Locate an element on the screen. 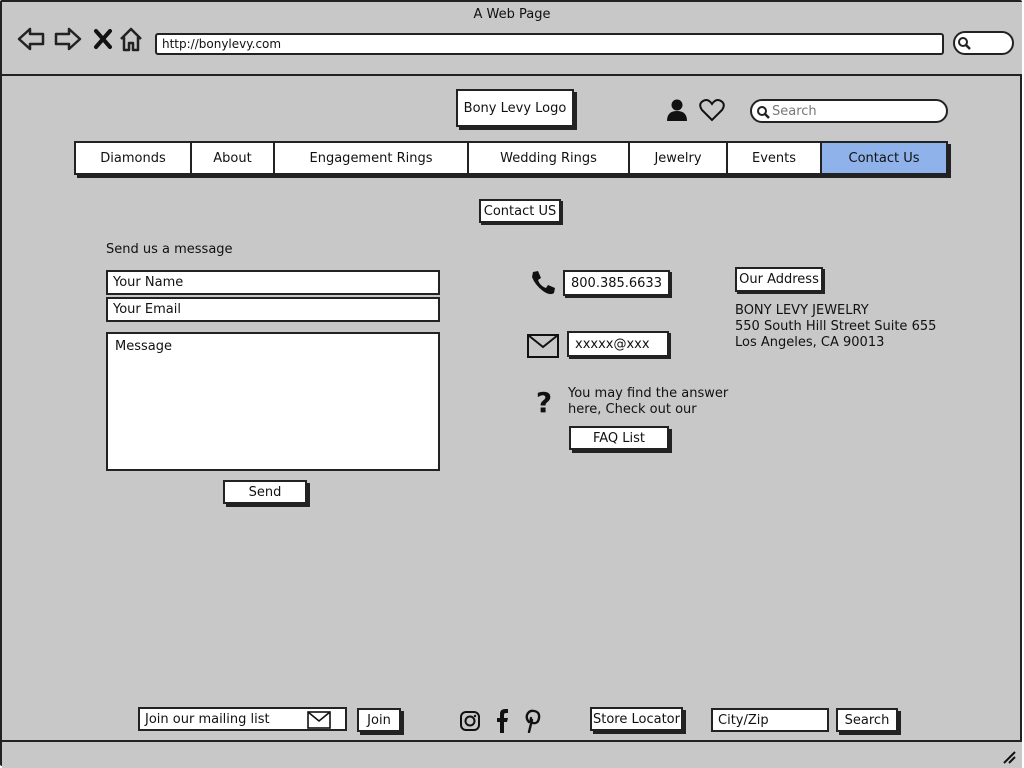 This screenshot has height=768, width=1024. phone-icon is located at coordinates (543, 283).